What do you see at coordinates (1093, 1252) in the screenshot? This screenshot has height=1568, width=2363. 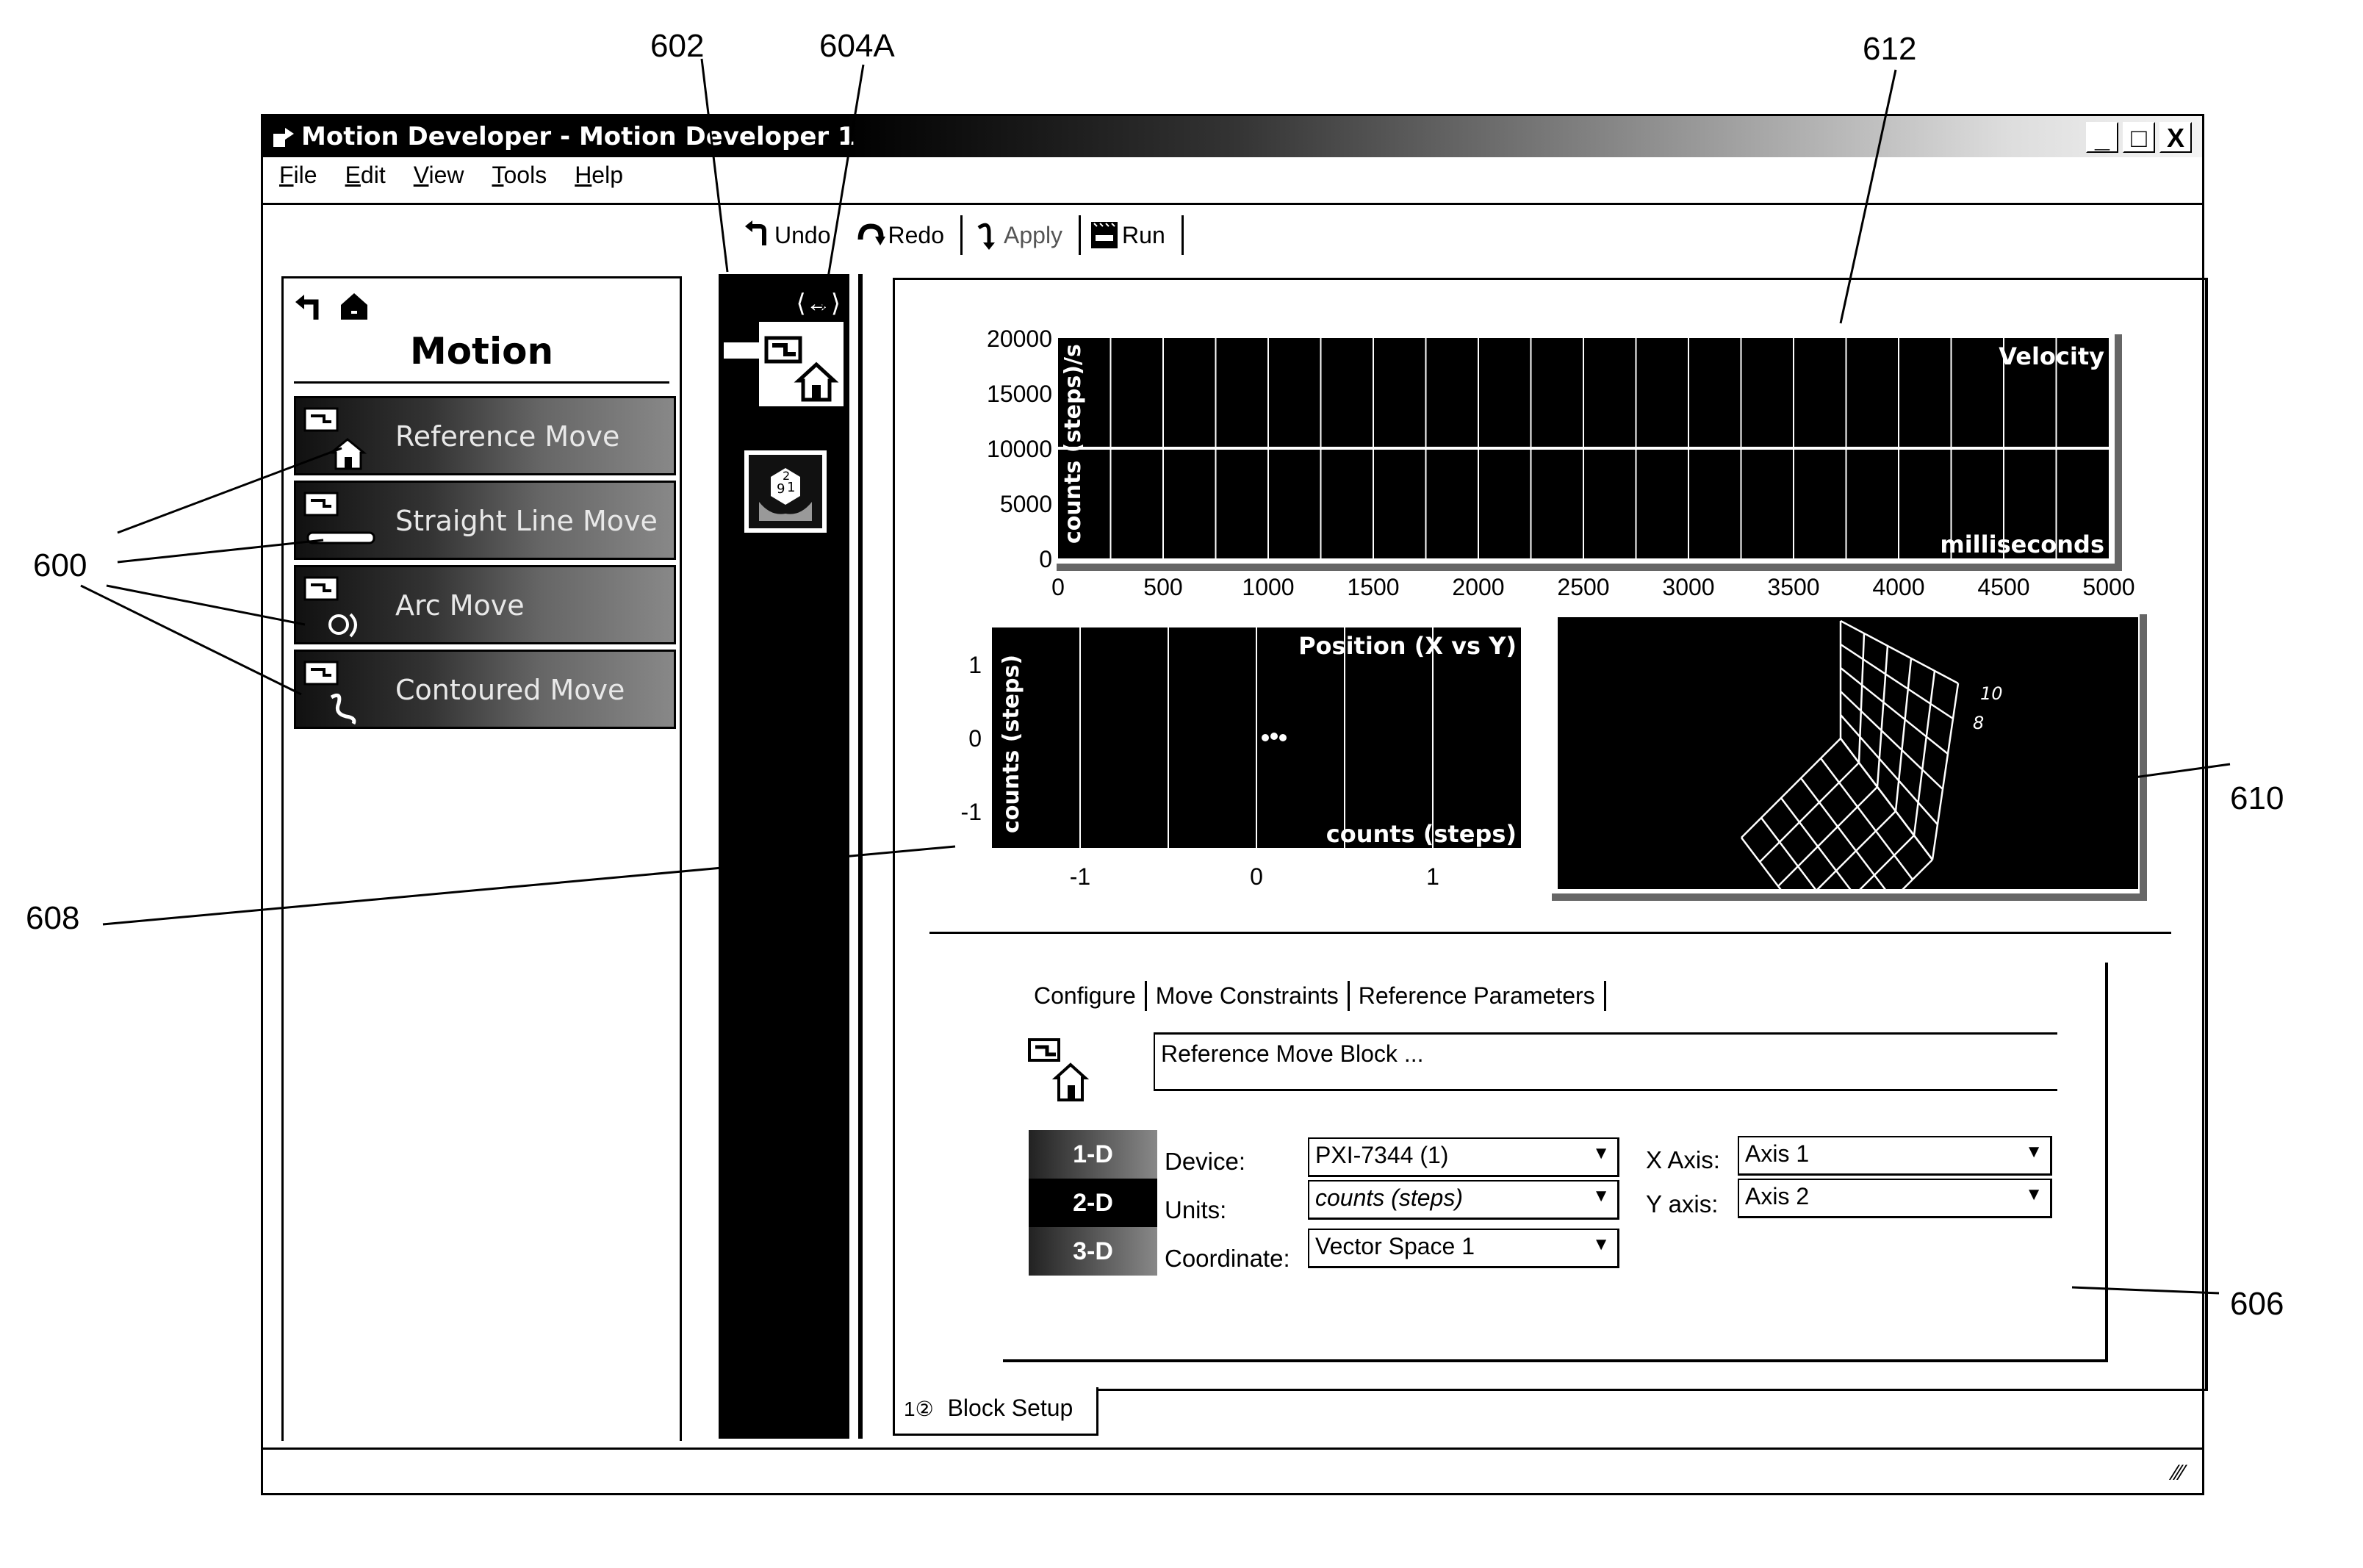 I see `dimension-3d-button: 3-D` at bounding box center [1093, 1252].